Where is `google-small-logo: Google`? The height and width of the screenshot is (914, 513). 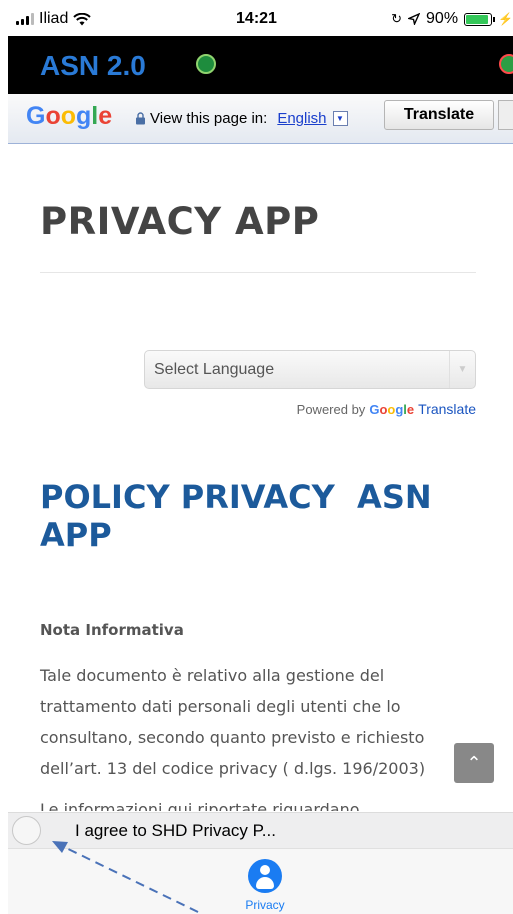
google-small-logo: Google is located at coordinates (392, 409).